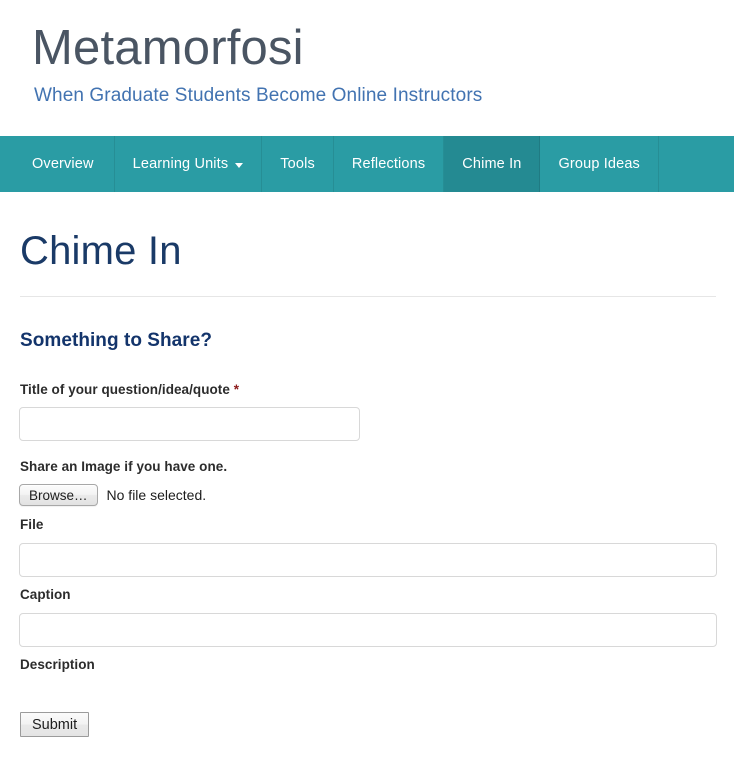 This screenshot has height=767, width=734. I want to click on required-asterisk: *, so click(236, 389).